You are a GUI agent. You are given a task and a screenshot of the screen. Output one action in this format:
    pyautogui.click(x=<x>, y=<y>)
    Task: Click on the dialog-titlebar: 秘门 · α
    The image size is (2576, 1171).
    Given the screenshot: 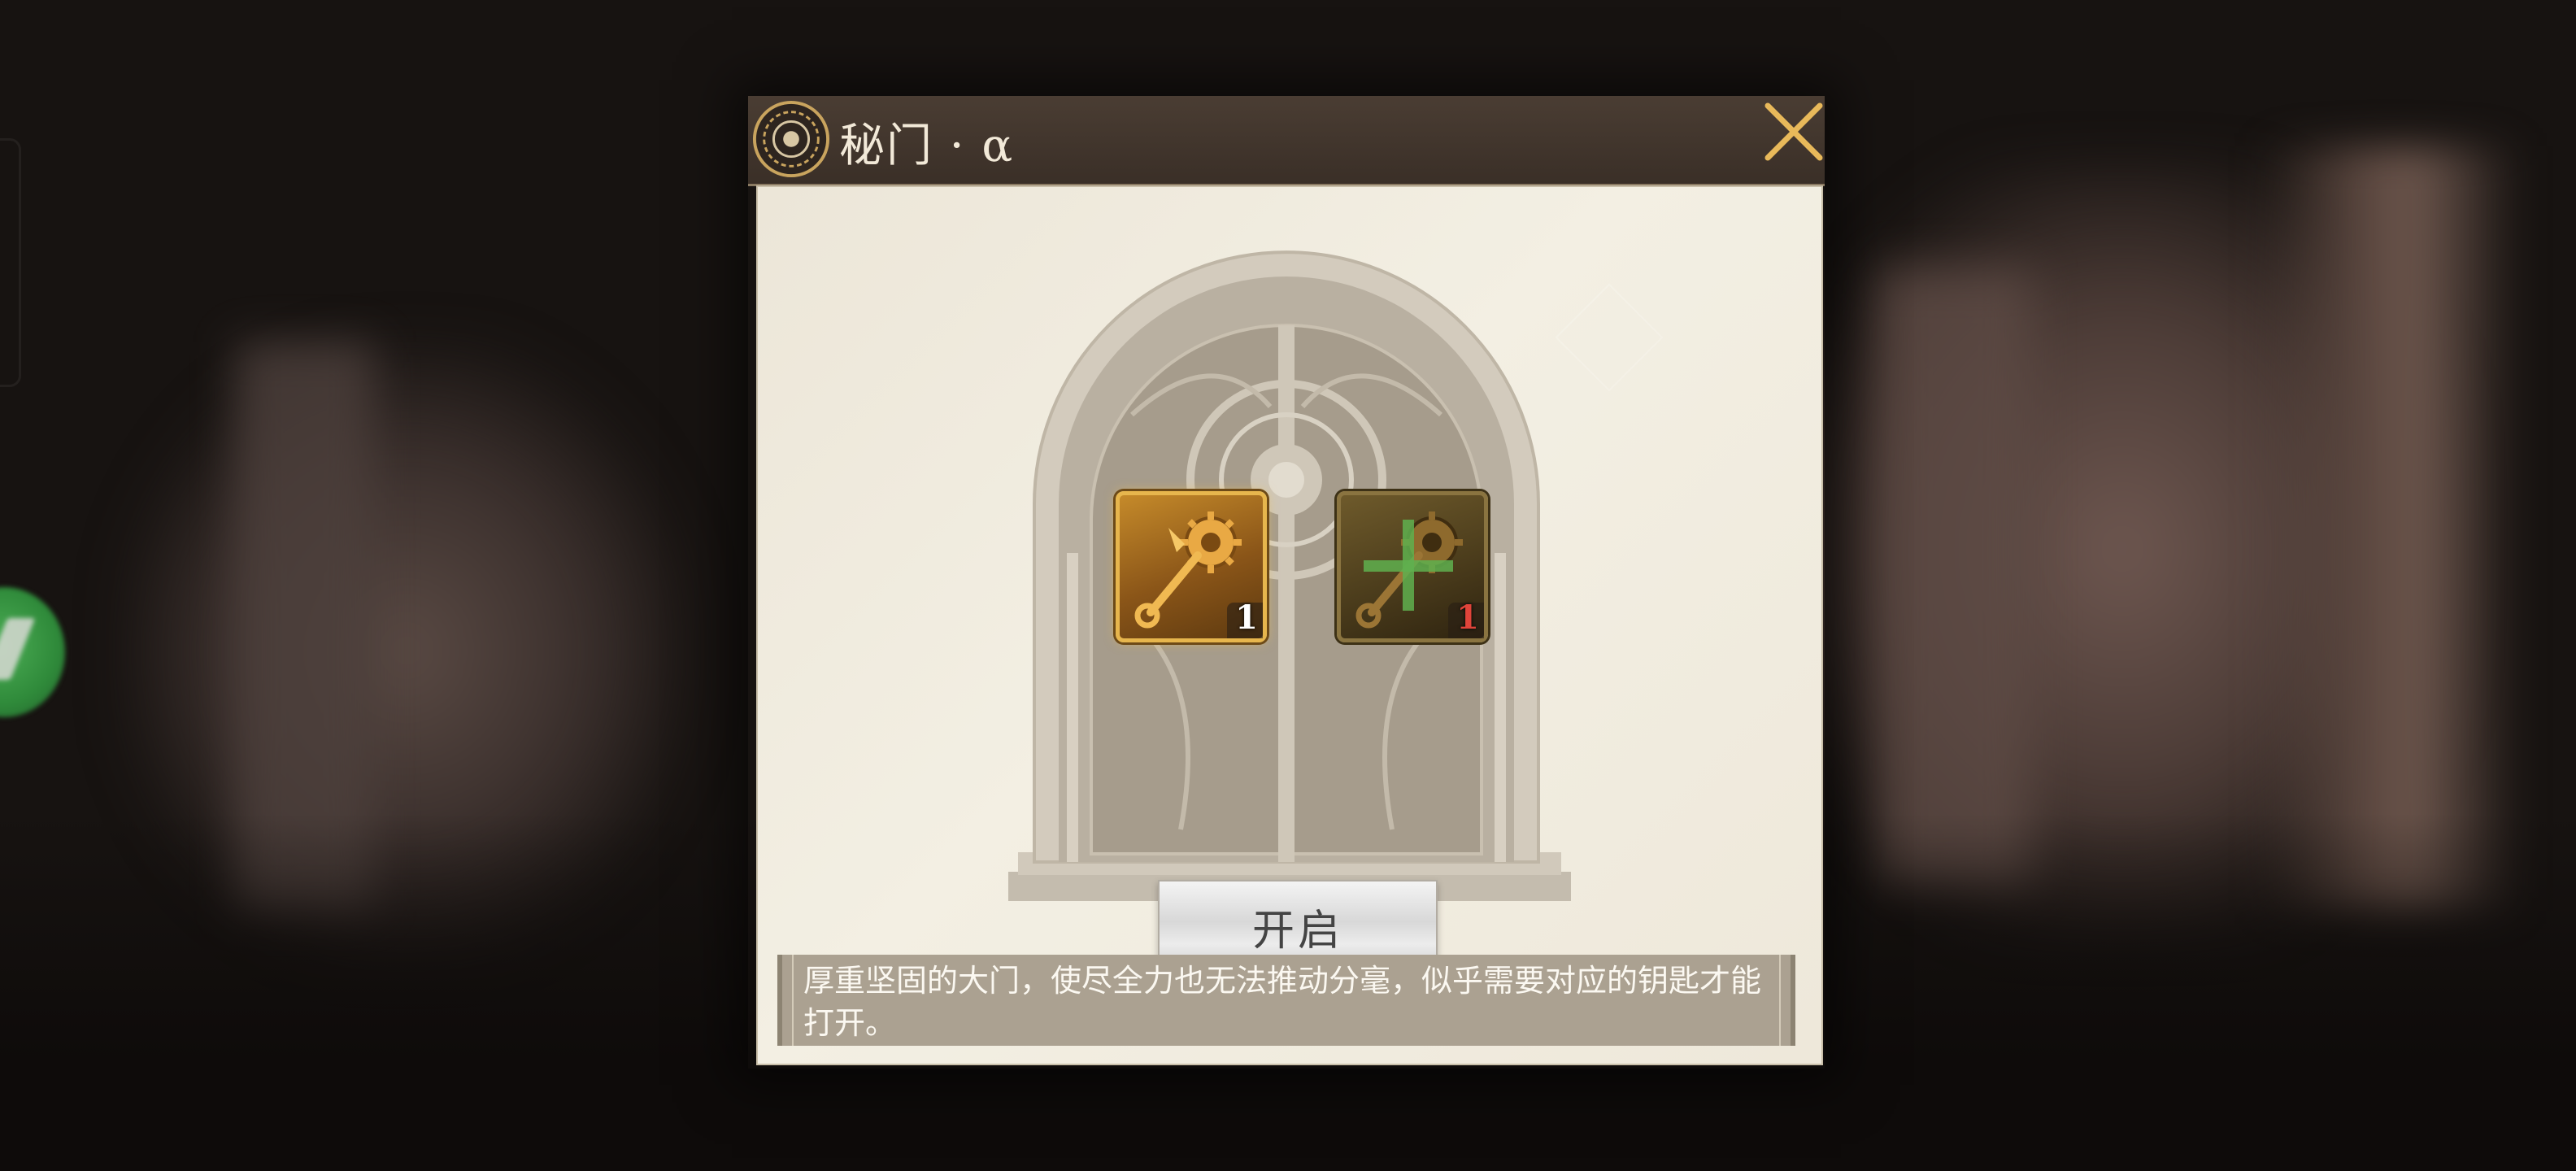 What is the action you would take?
    pyautogui.click(x=1287, y=141)
    